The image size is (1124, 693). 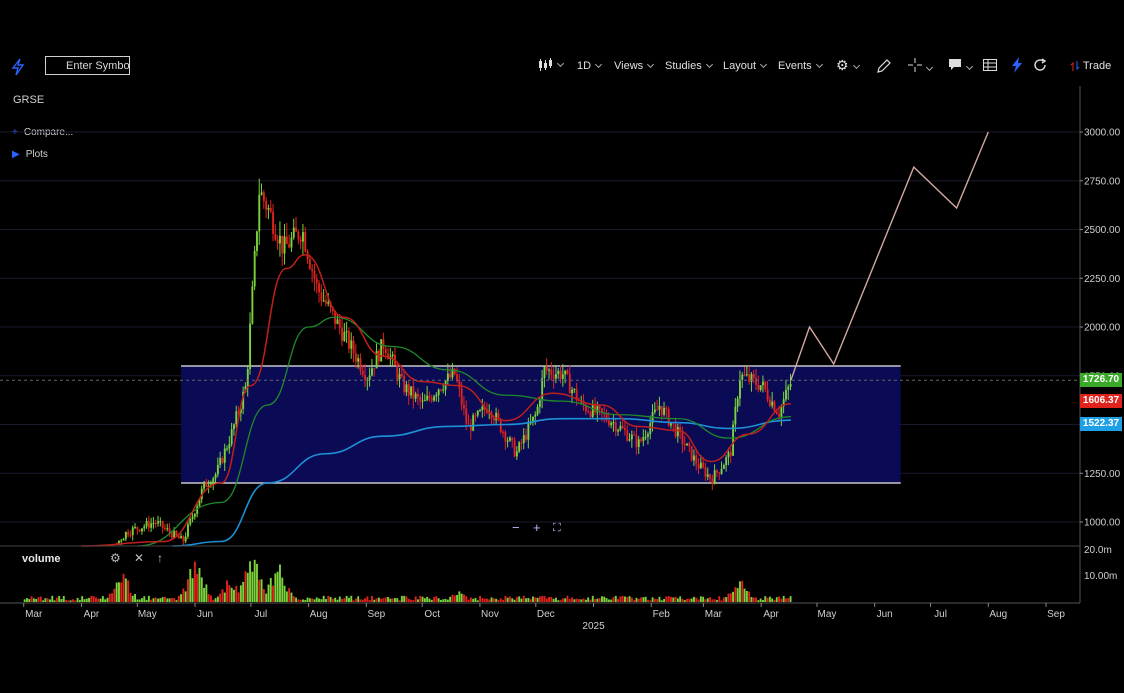 What do you see at coordinates (884, 67) in the screenshot?
I see `draw-button` at bounding box center [884, 67].